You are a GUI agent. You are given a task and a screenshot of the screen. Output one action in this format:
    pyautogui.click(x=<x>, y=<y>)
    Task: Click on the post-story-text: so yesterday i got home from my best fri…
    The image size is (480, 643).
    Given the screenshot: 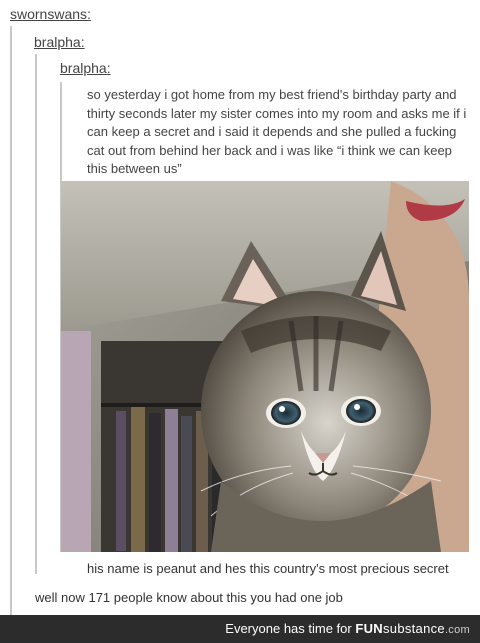 What is the action you would take?
    pyautogui.click(x=277, y=131)
    